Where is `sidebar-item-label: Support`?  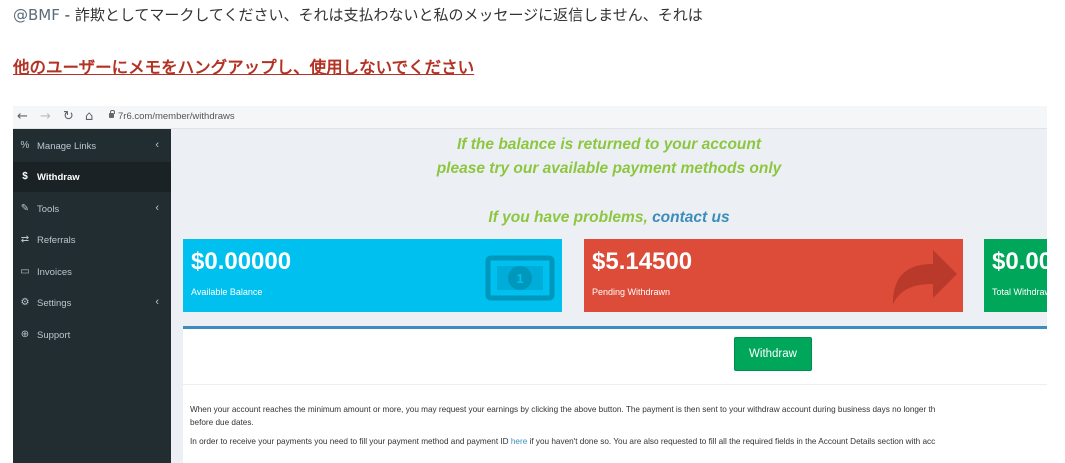
sidebar-item-label: Support is located at coordinates (54, 335).